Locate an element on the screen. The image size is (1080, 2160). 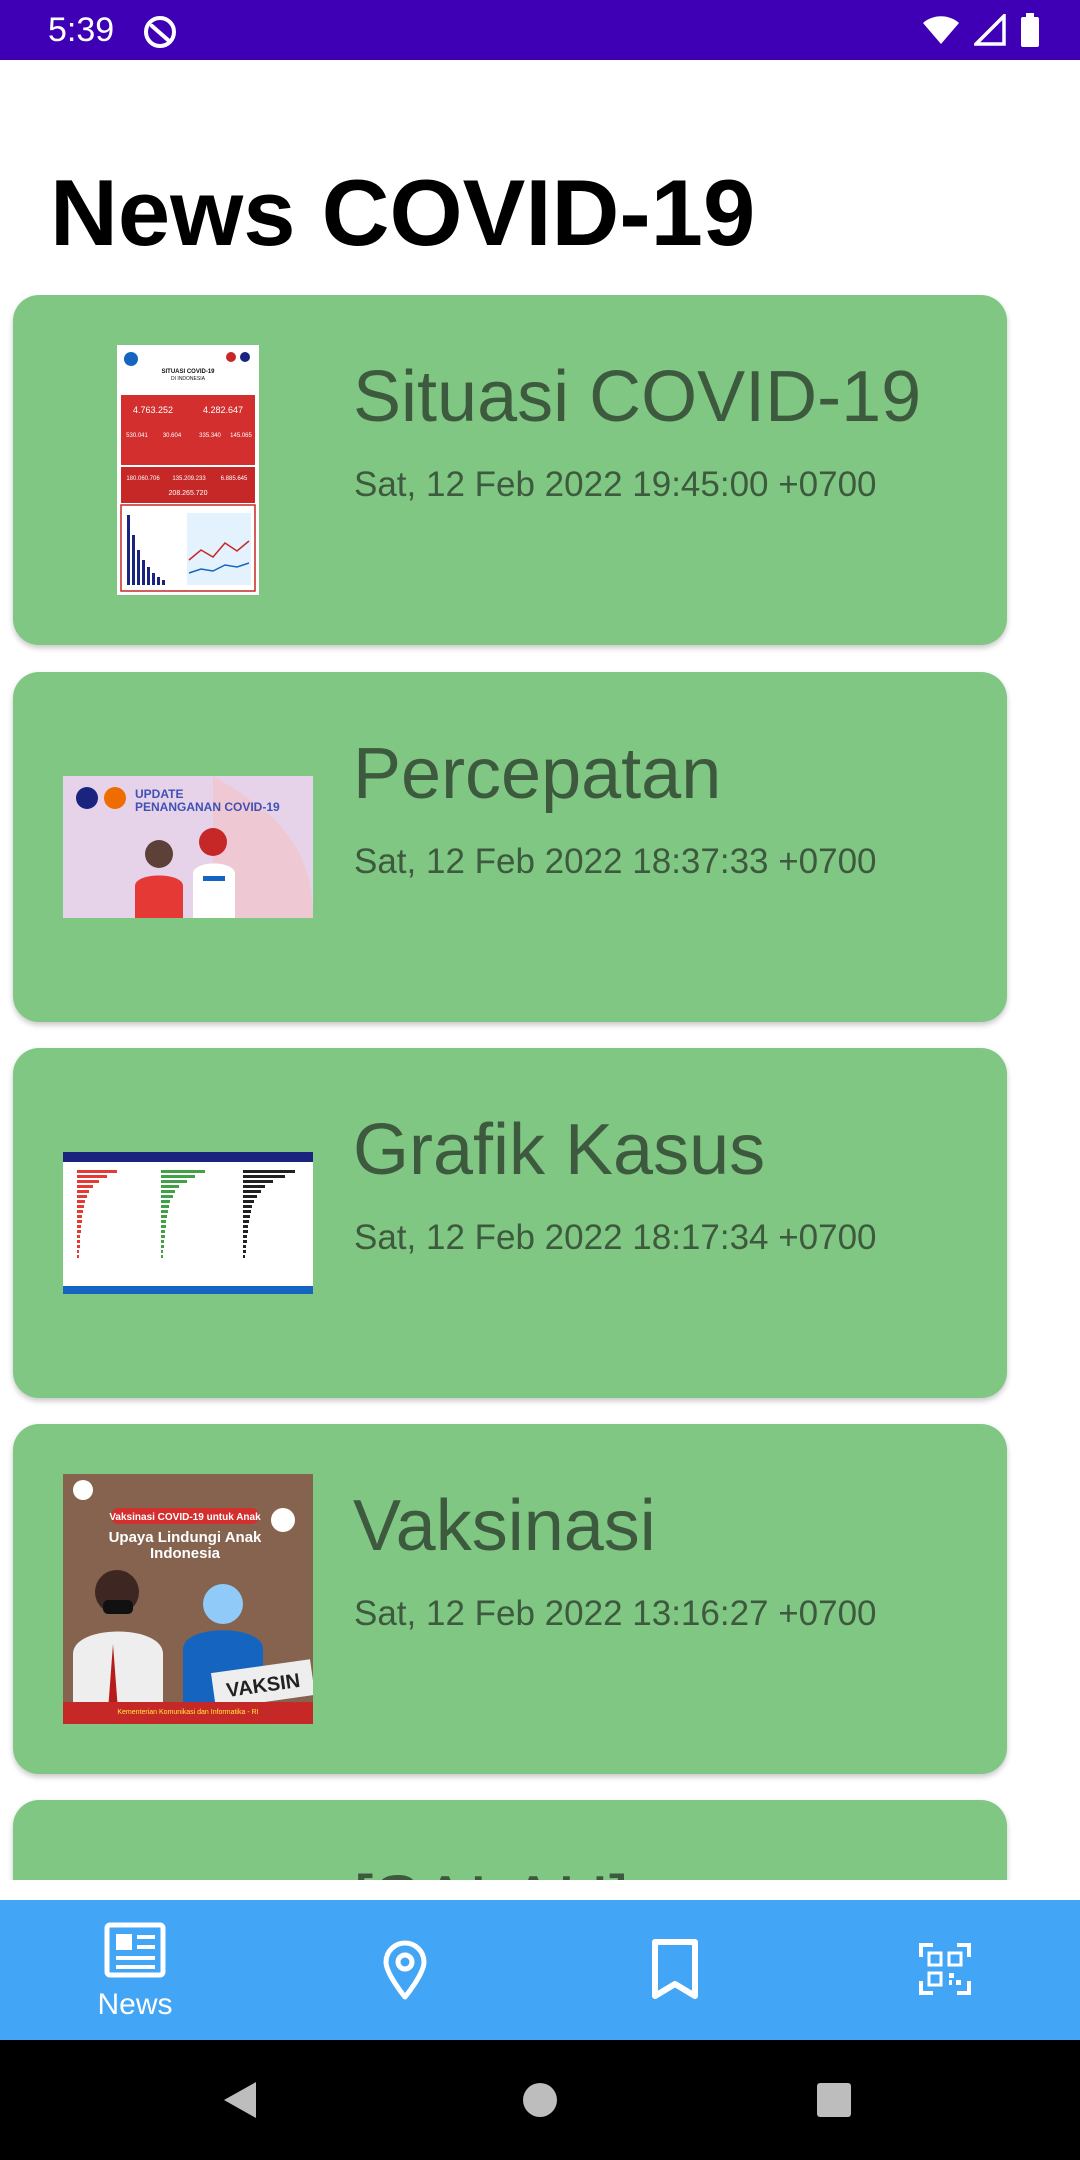
signal-icon is located at coordinates (990, 30).